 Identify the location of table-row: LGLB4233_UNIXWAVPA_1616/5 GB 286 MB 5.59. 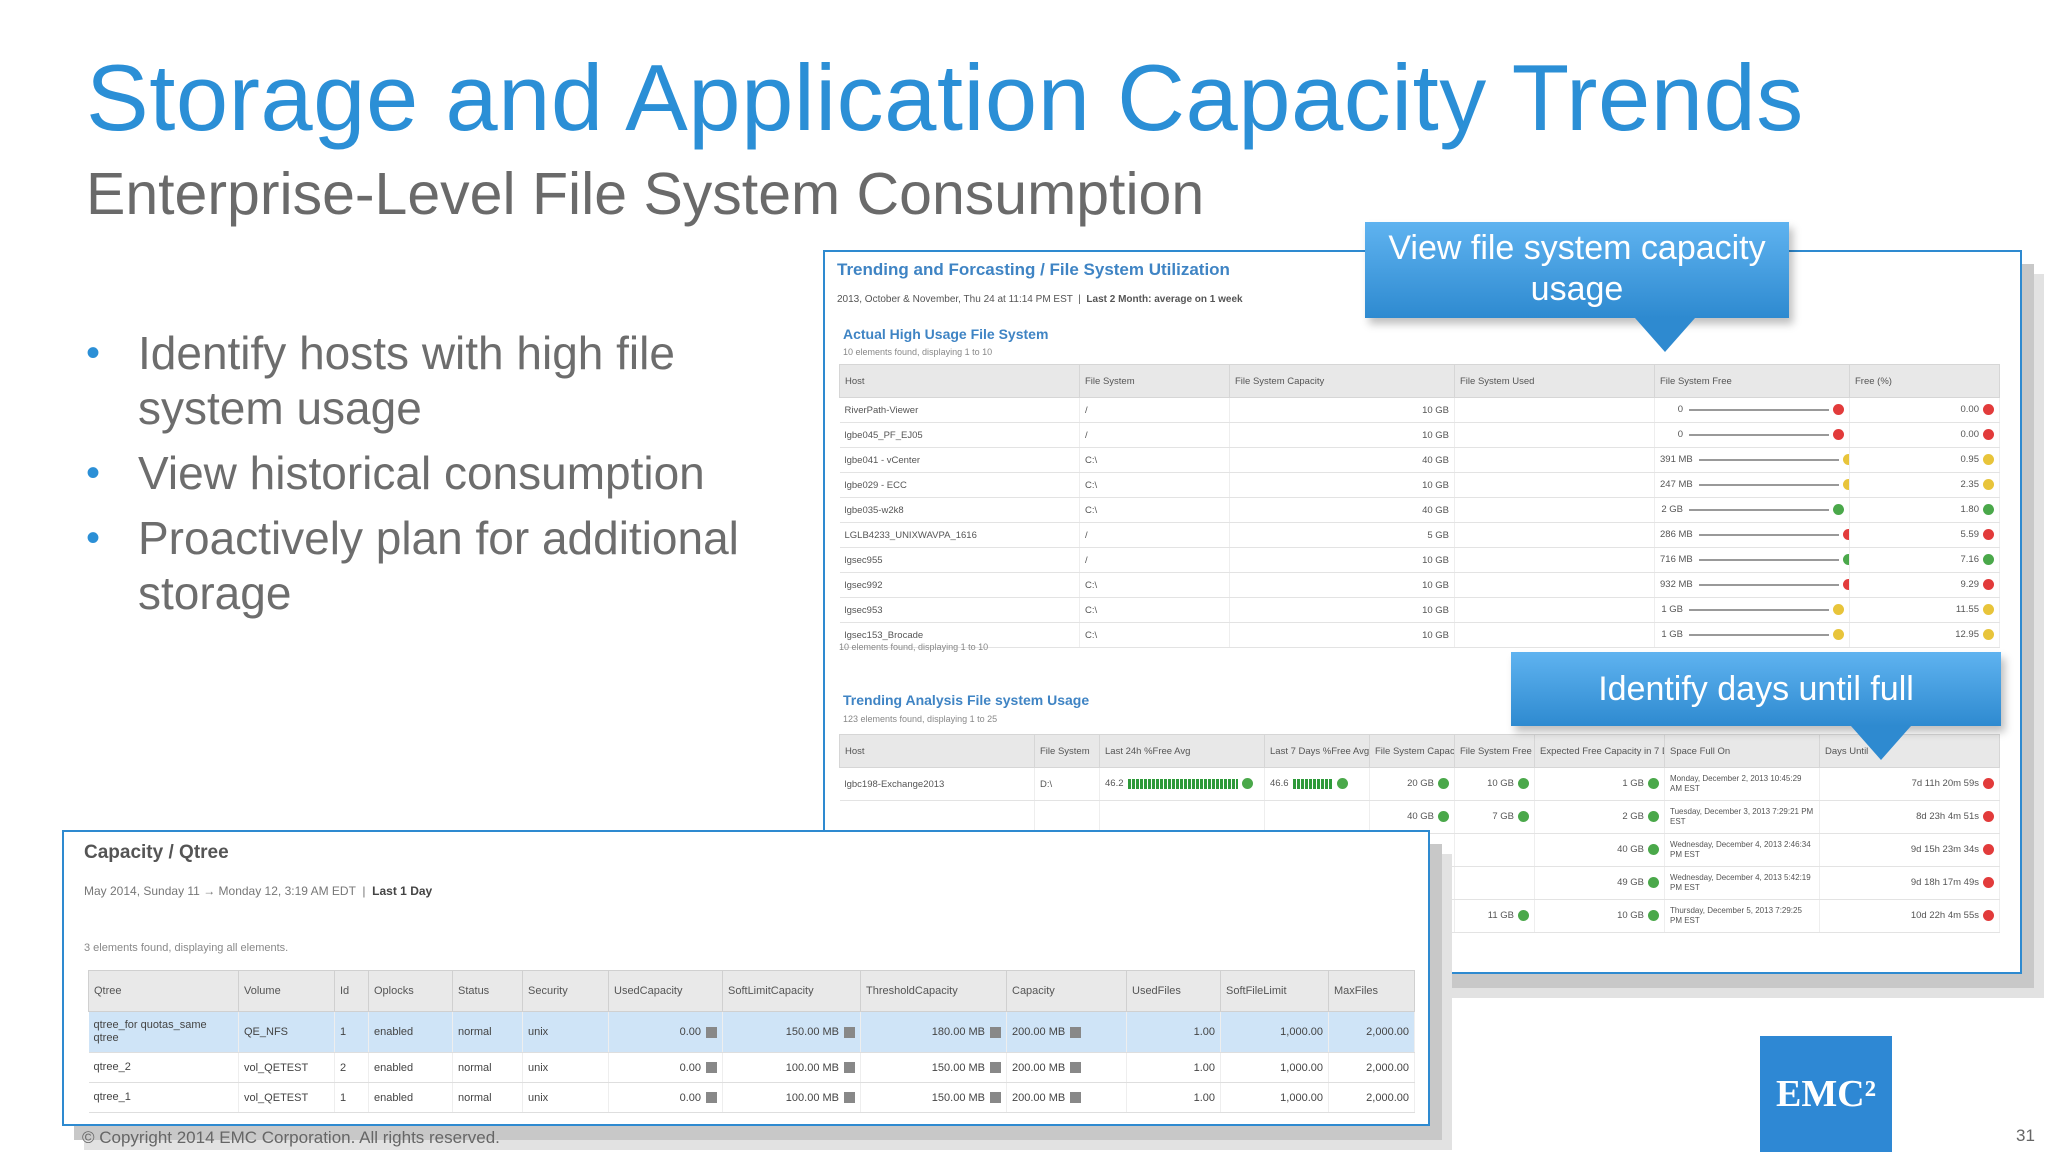
(1419, 535).